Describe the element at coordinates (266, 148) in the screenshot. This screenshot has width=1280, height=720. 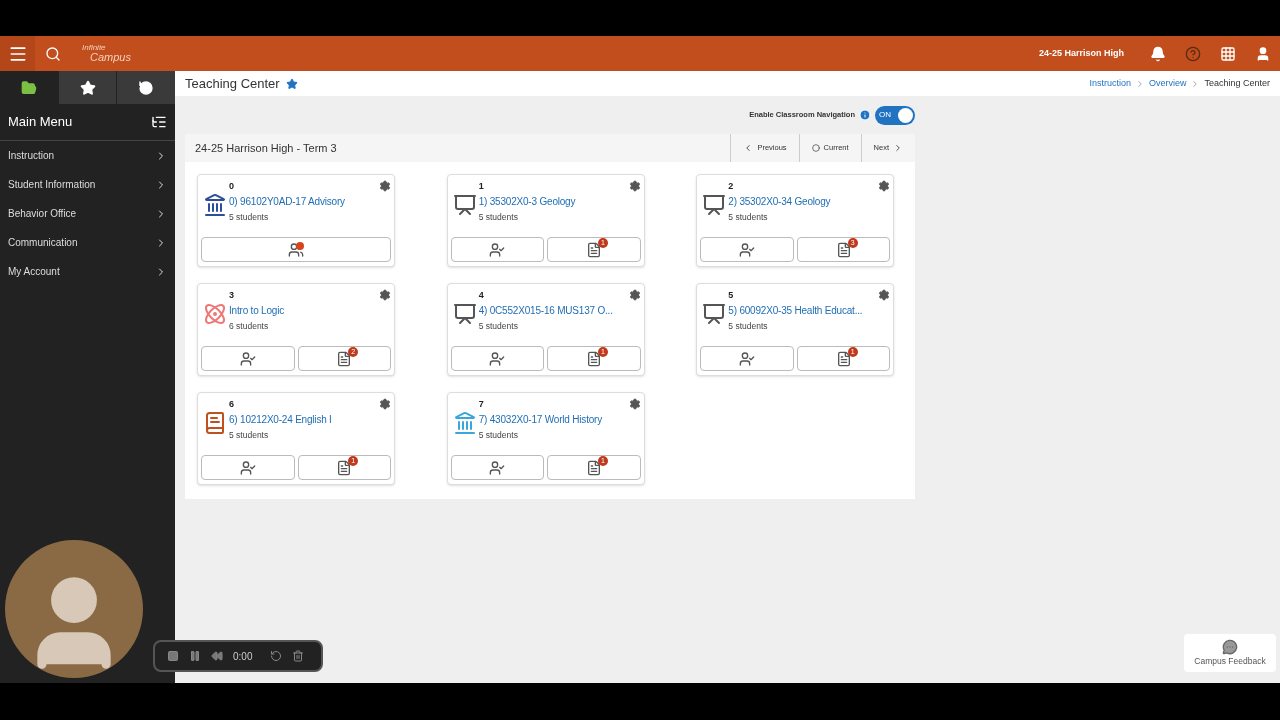
I see `term-title: 24-25 Harrison High - Term 3` at that location.